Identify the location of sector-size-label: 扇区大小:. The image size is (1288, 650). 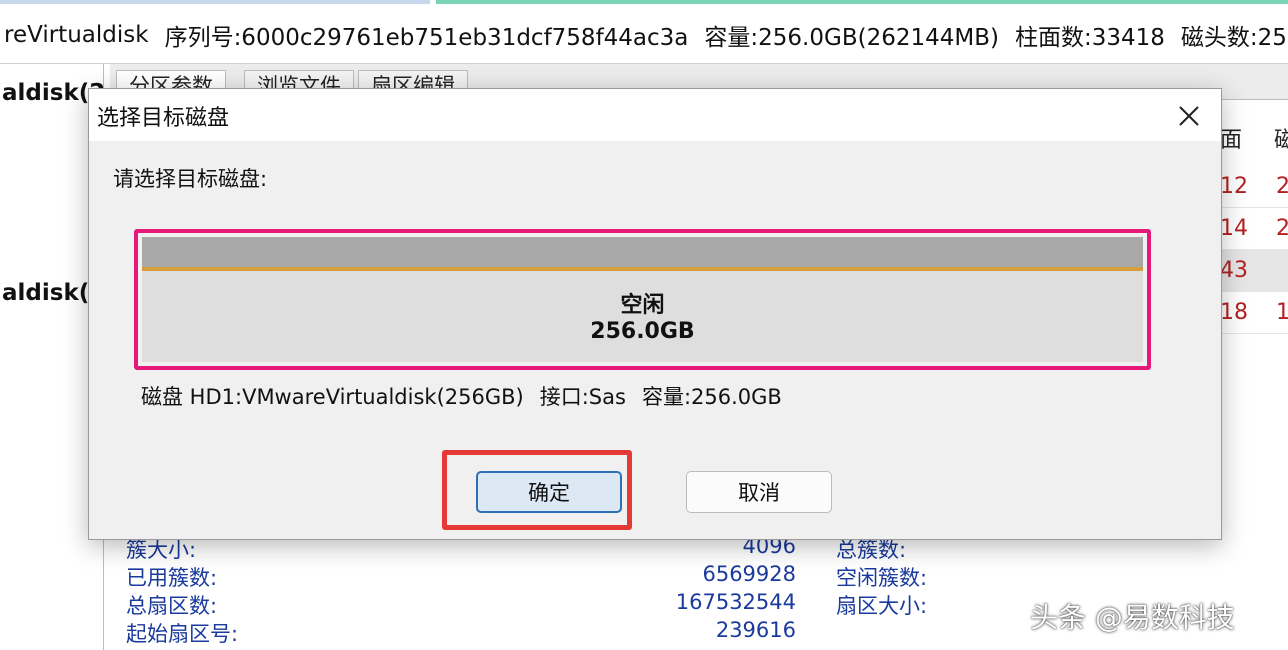
(882, 606).